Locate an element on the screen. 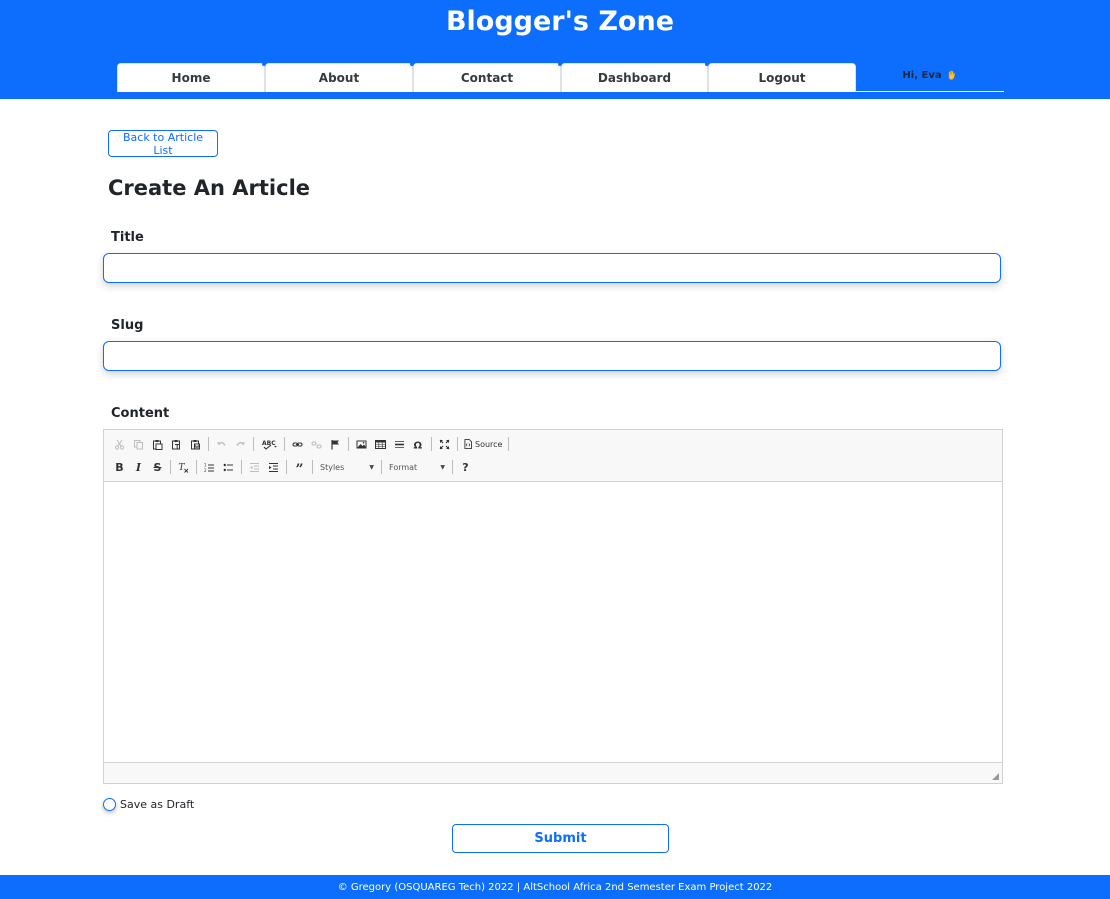 This screenshot has width=1110, height=899. source-button: Source is located at coordinates (483, 444).